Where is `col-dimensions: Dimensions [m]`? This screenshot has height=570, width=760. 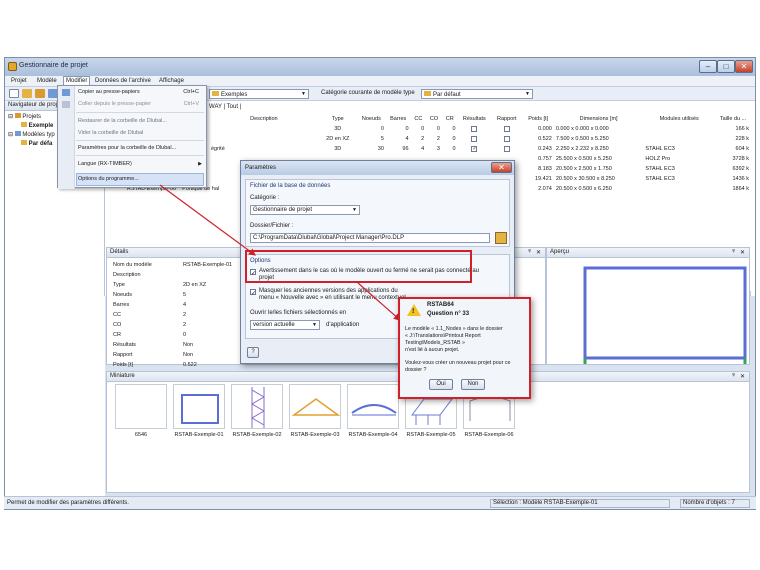
col-dimensions: Dimensions [m] is located at coordinates (599, 119).